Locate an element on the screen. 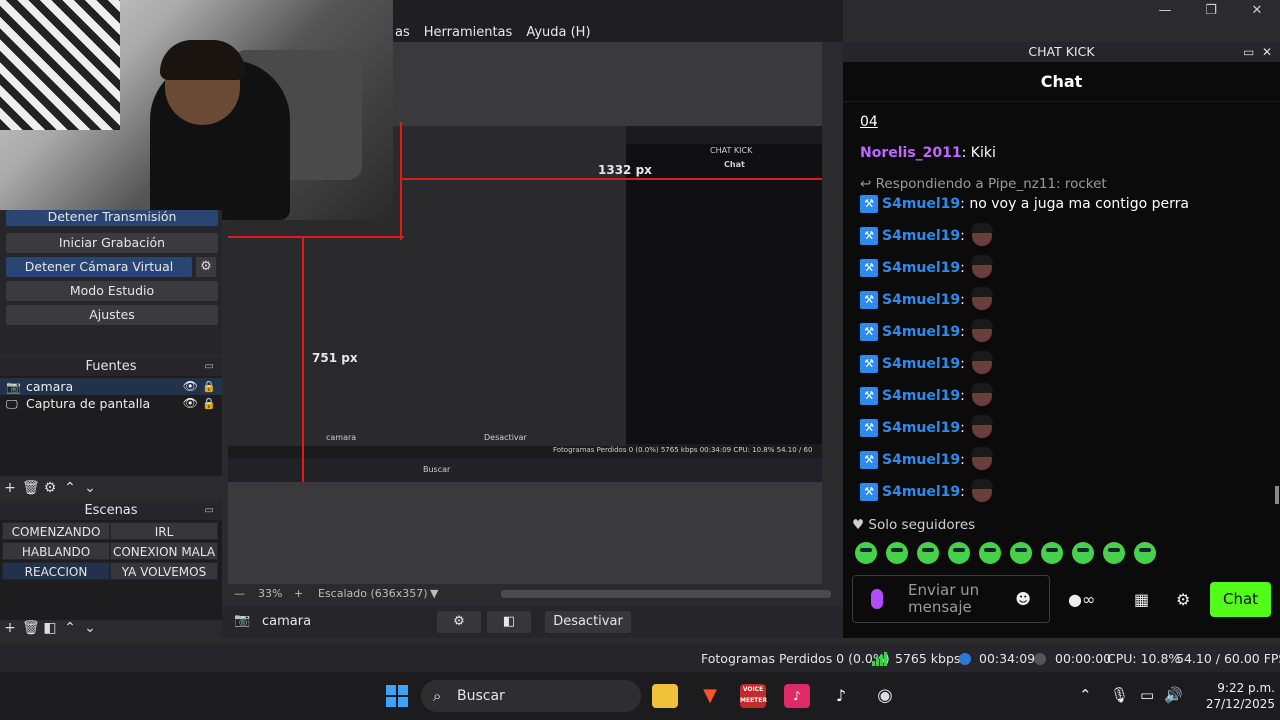  scale-dropdown-icon: ▼ is located at coordinates (434, 593).